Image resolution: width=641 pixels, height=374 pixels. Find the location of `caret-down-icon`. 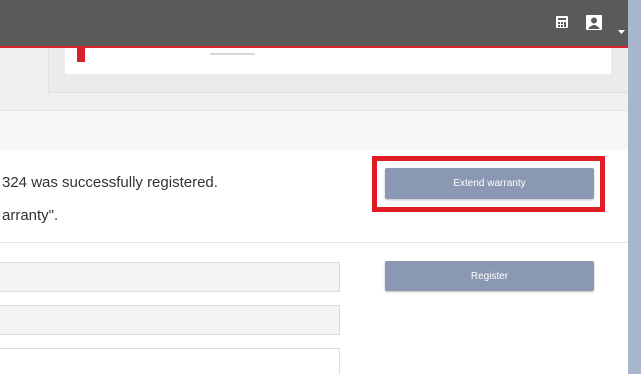

caret-down-icon is located at coordinates (621, 31).